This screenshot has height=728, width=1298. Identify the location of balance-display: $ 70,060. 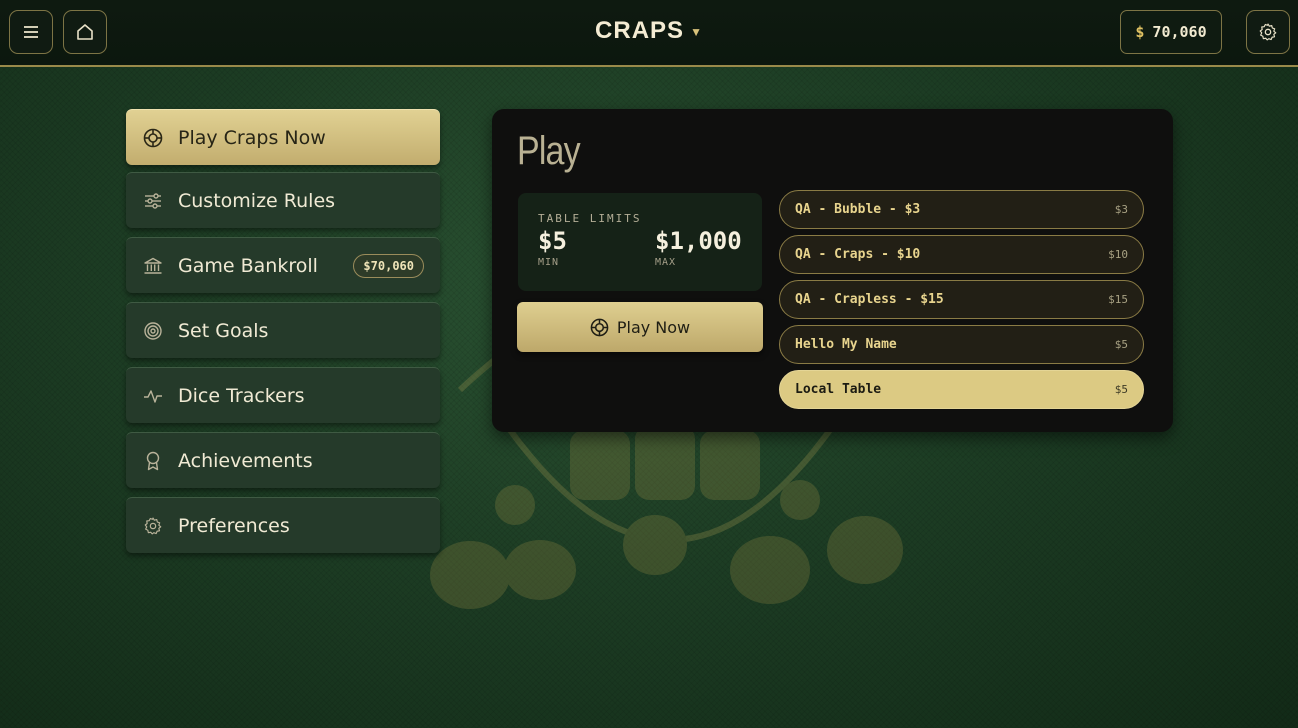
(1171, 32).